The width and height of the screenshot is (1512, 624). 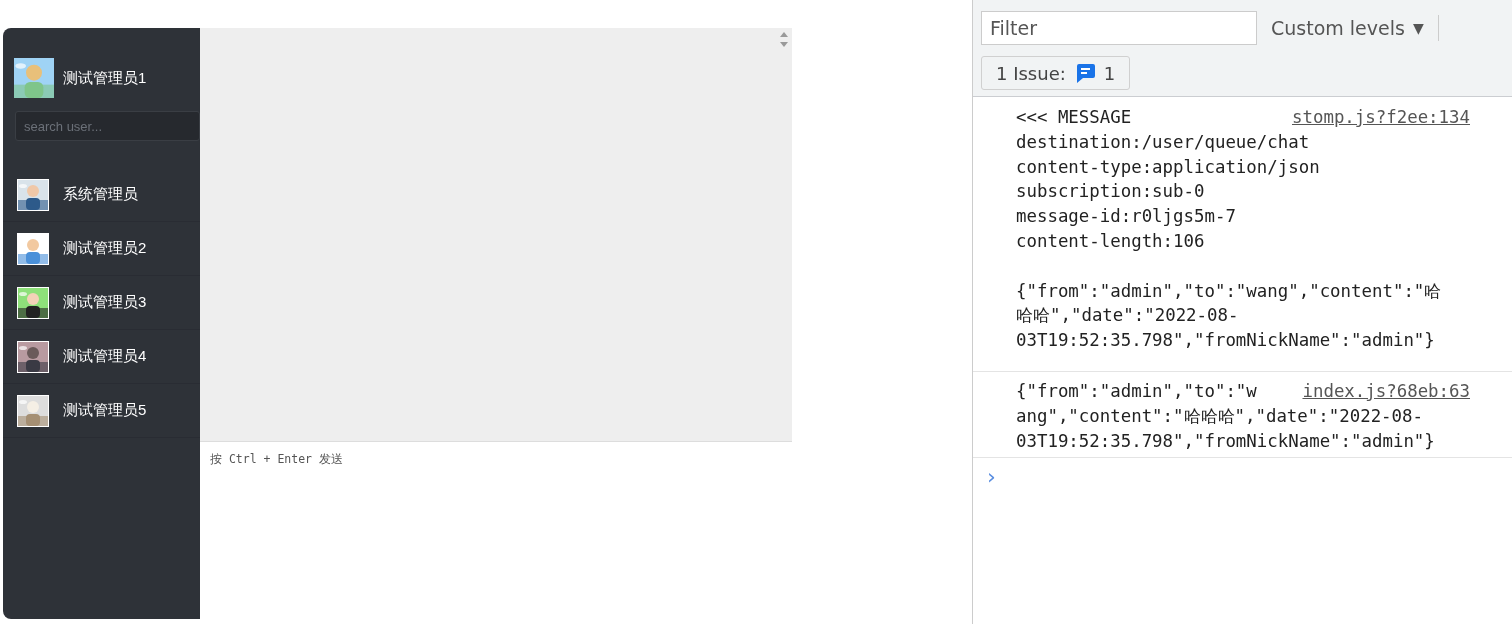 I want to click on levels-dropdown: Custom levels ▼, so click(x=1355, y=28).